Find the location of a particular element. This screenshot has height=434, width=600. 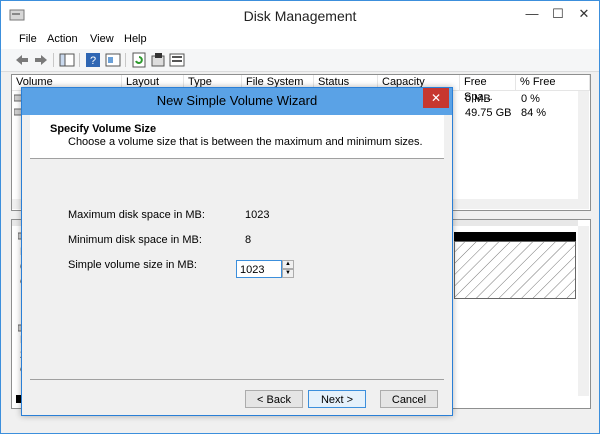

volume-size-spinner: ▲ ▼ is located at coordinates (288, 269).